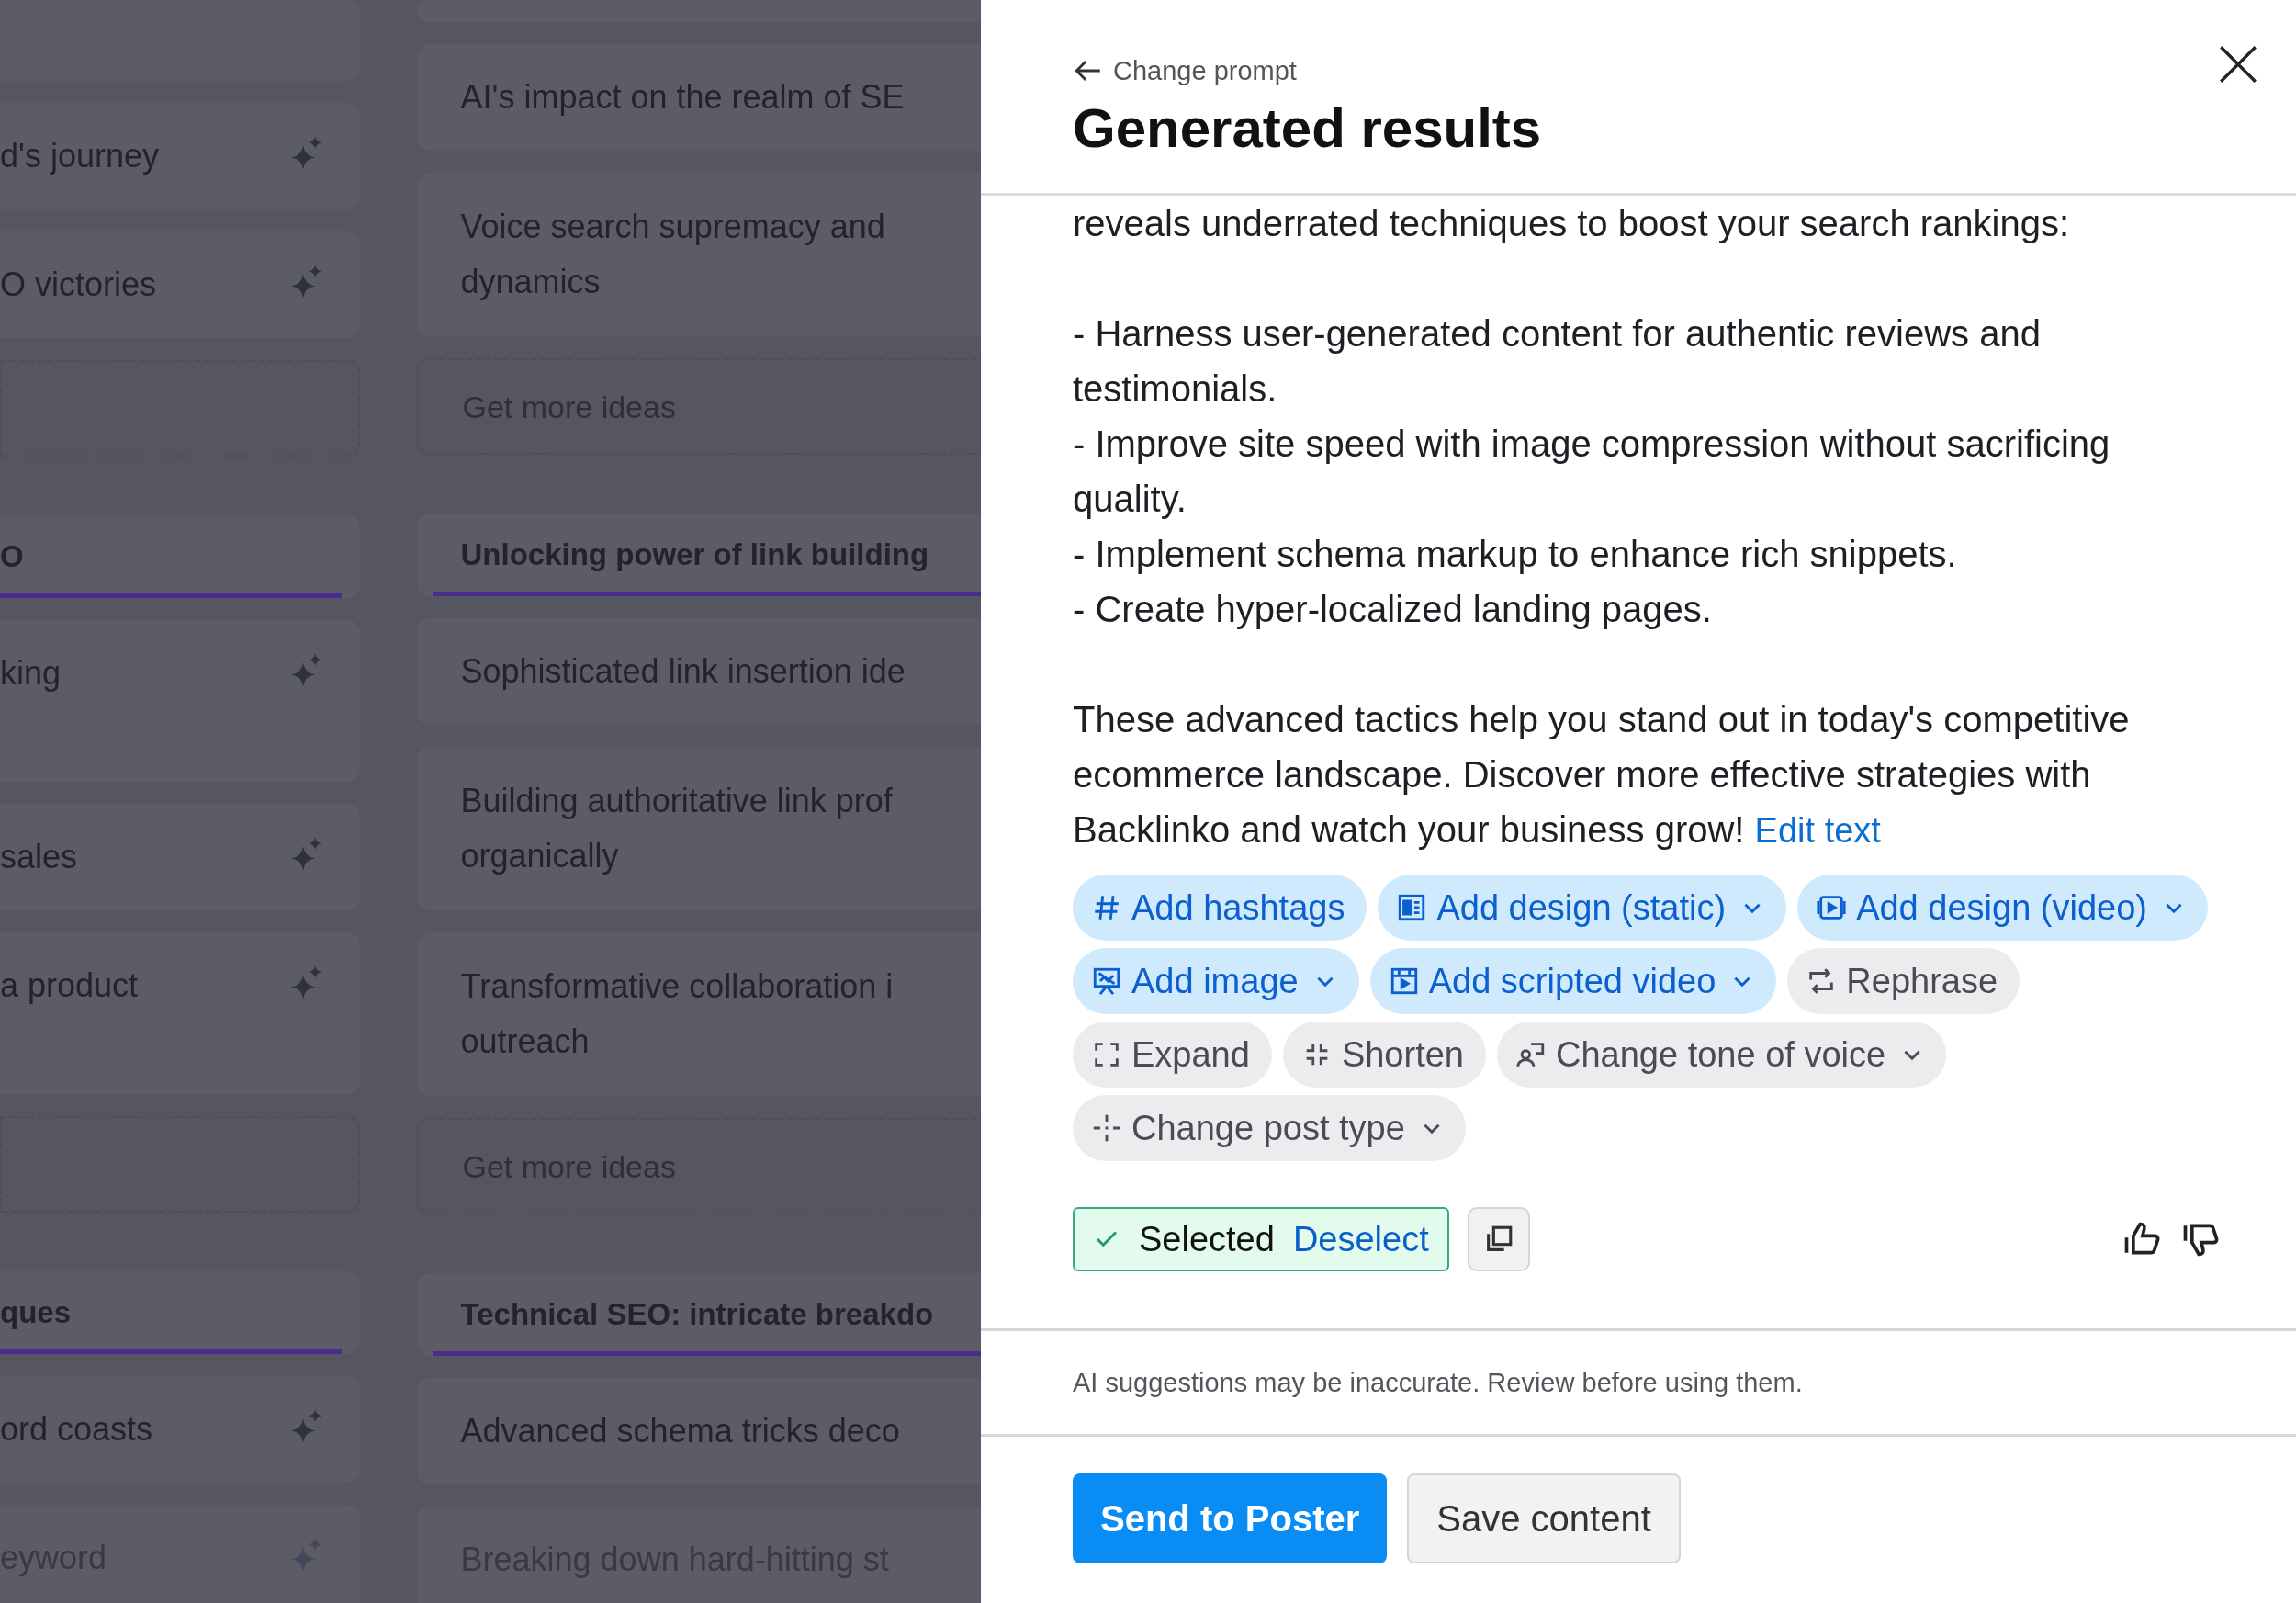 The width and height of the screenshot is (2296, 1603). I want to click on action-chip: Add image, so click(1216, 981).